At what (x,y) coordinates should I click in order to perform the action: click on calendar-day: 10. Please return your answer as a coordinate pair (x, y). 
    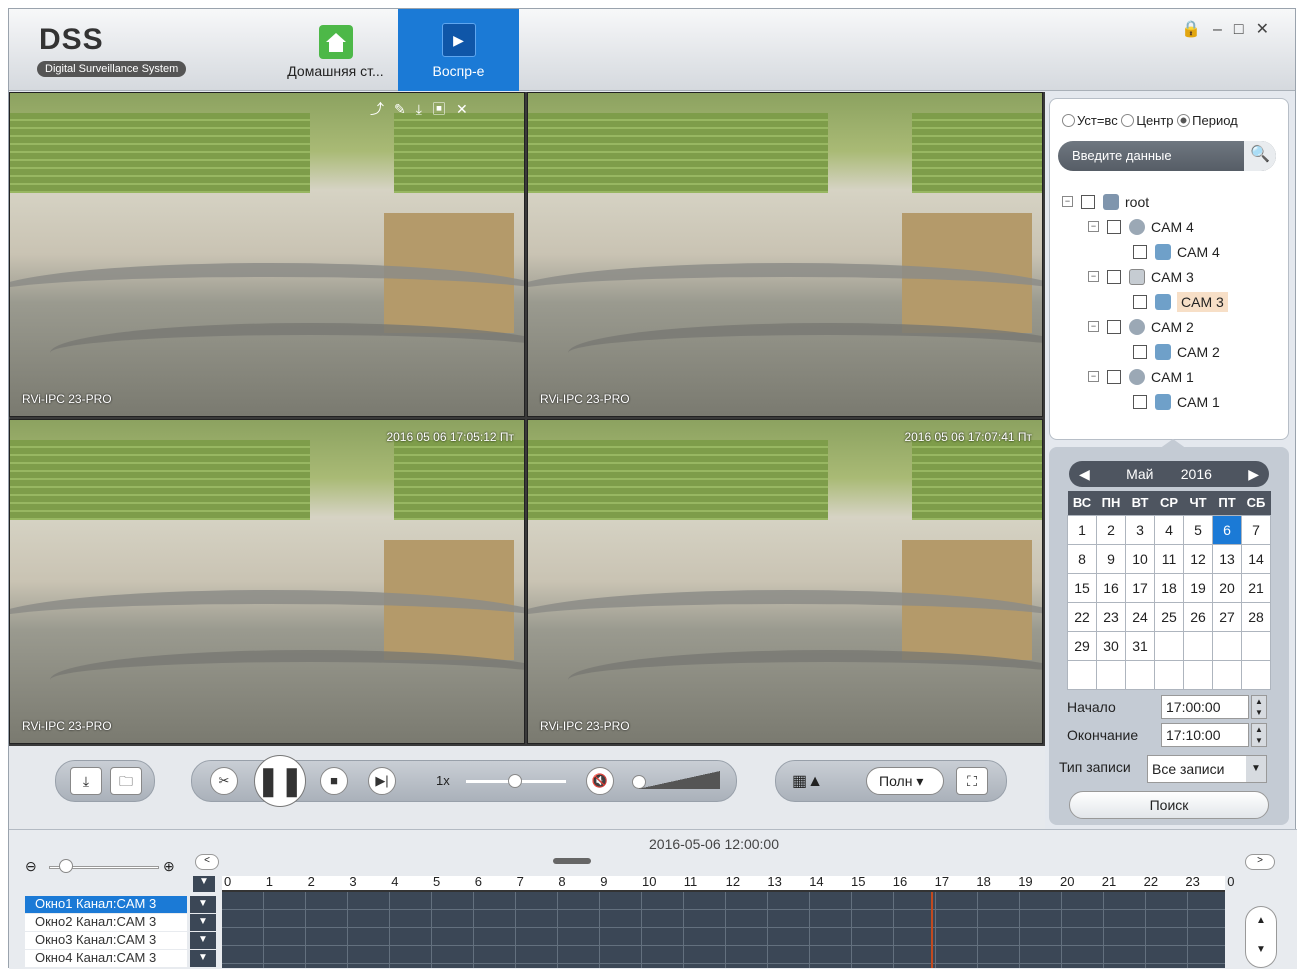
    Looking at the image, I should click on (1140, 558).